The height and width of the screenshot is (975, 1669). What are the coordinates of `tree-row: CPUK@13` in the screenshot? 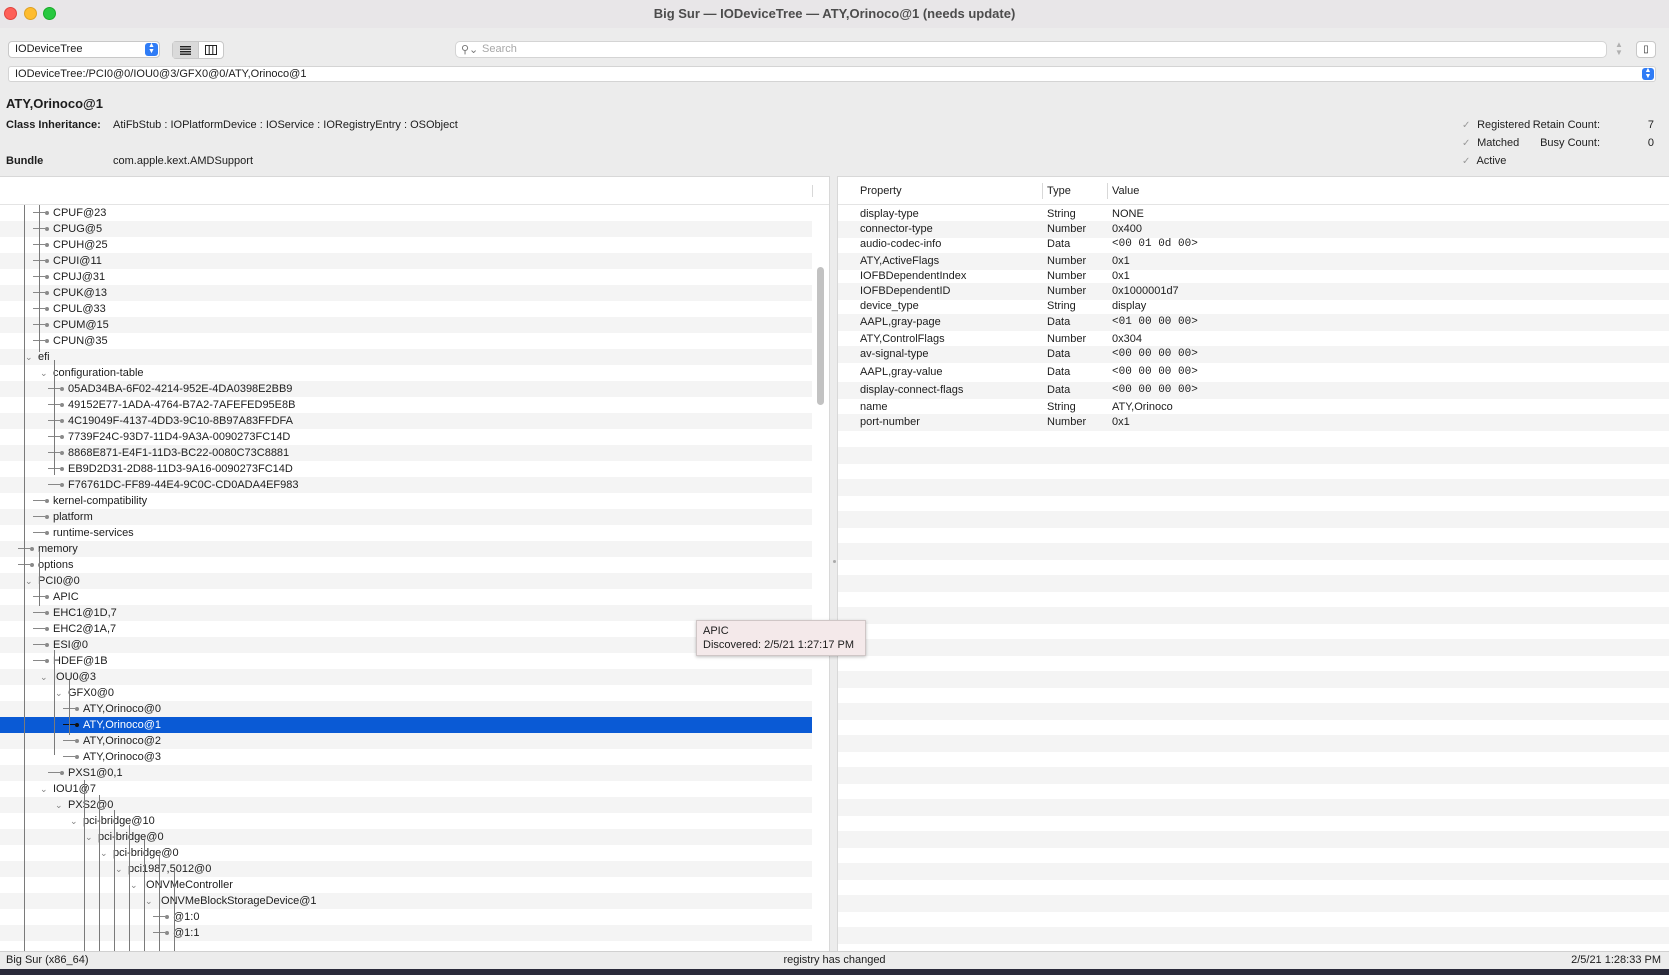 It's located at (406, 293).